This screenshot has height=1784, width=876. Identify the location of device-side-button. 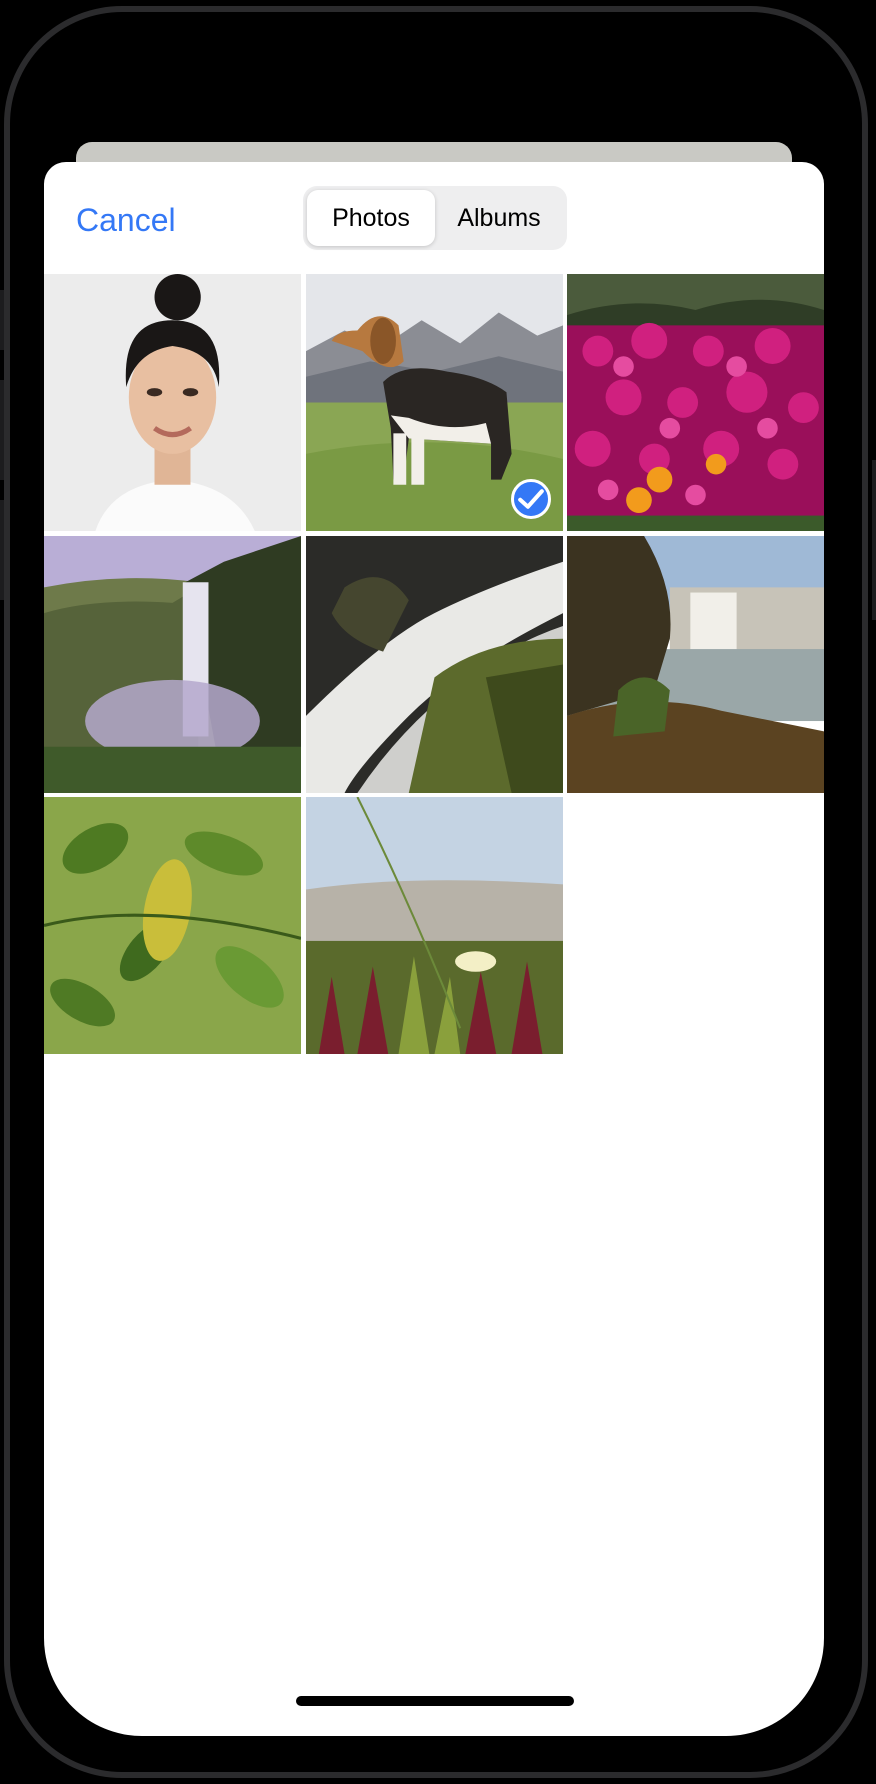
(2, 320).